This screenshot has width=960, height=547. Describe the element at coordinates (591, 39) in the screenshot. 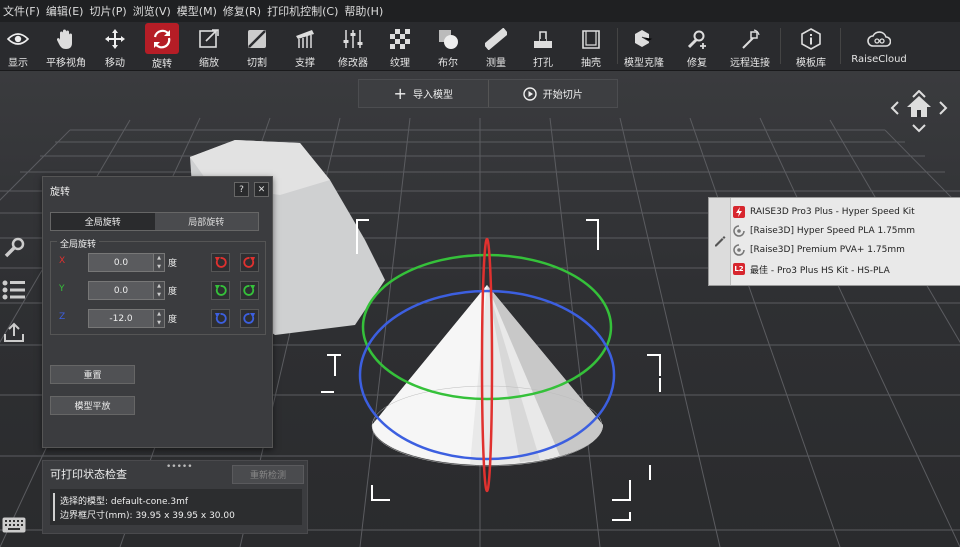

I see `shell-icon` at that location.